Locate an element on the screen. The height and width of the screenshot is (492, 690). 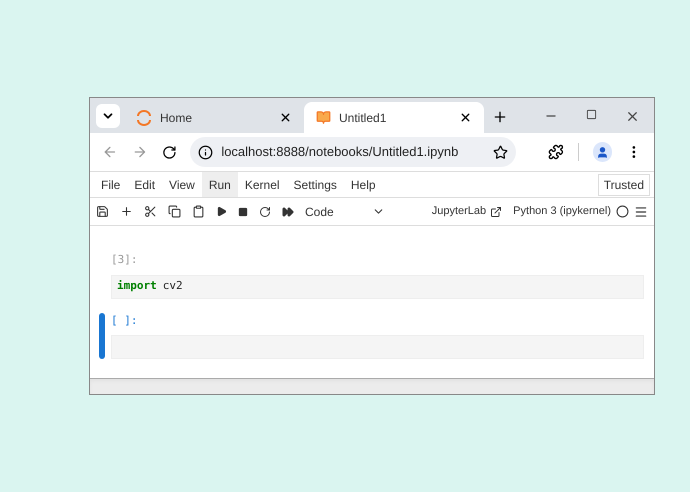
restart-icon is located at coordinates (265, 212).